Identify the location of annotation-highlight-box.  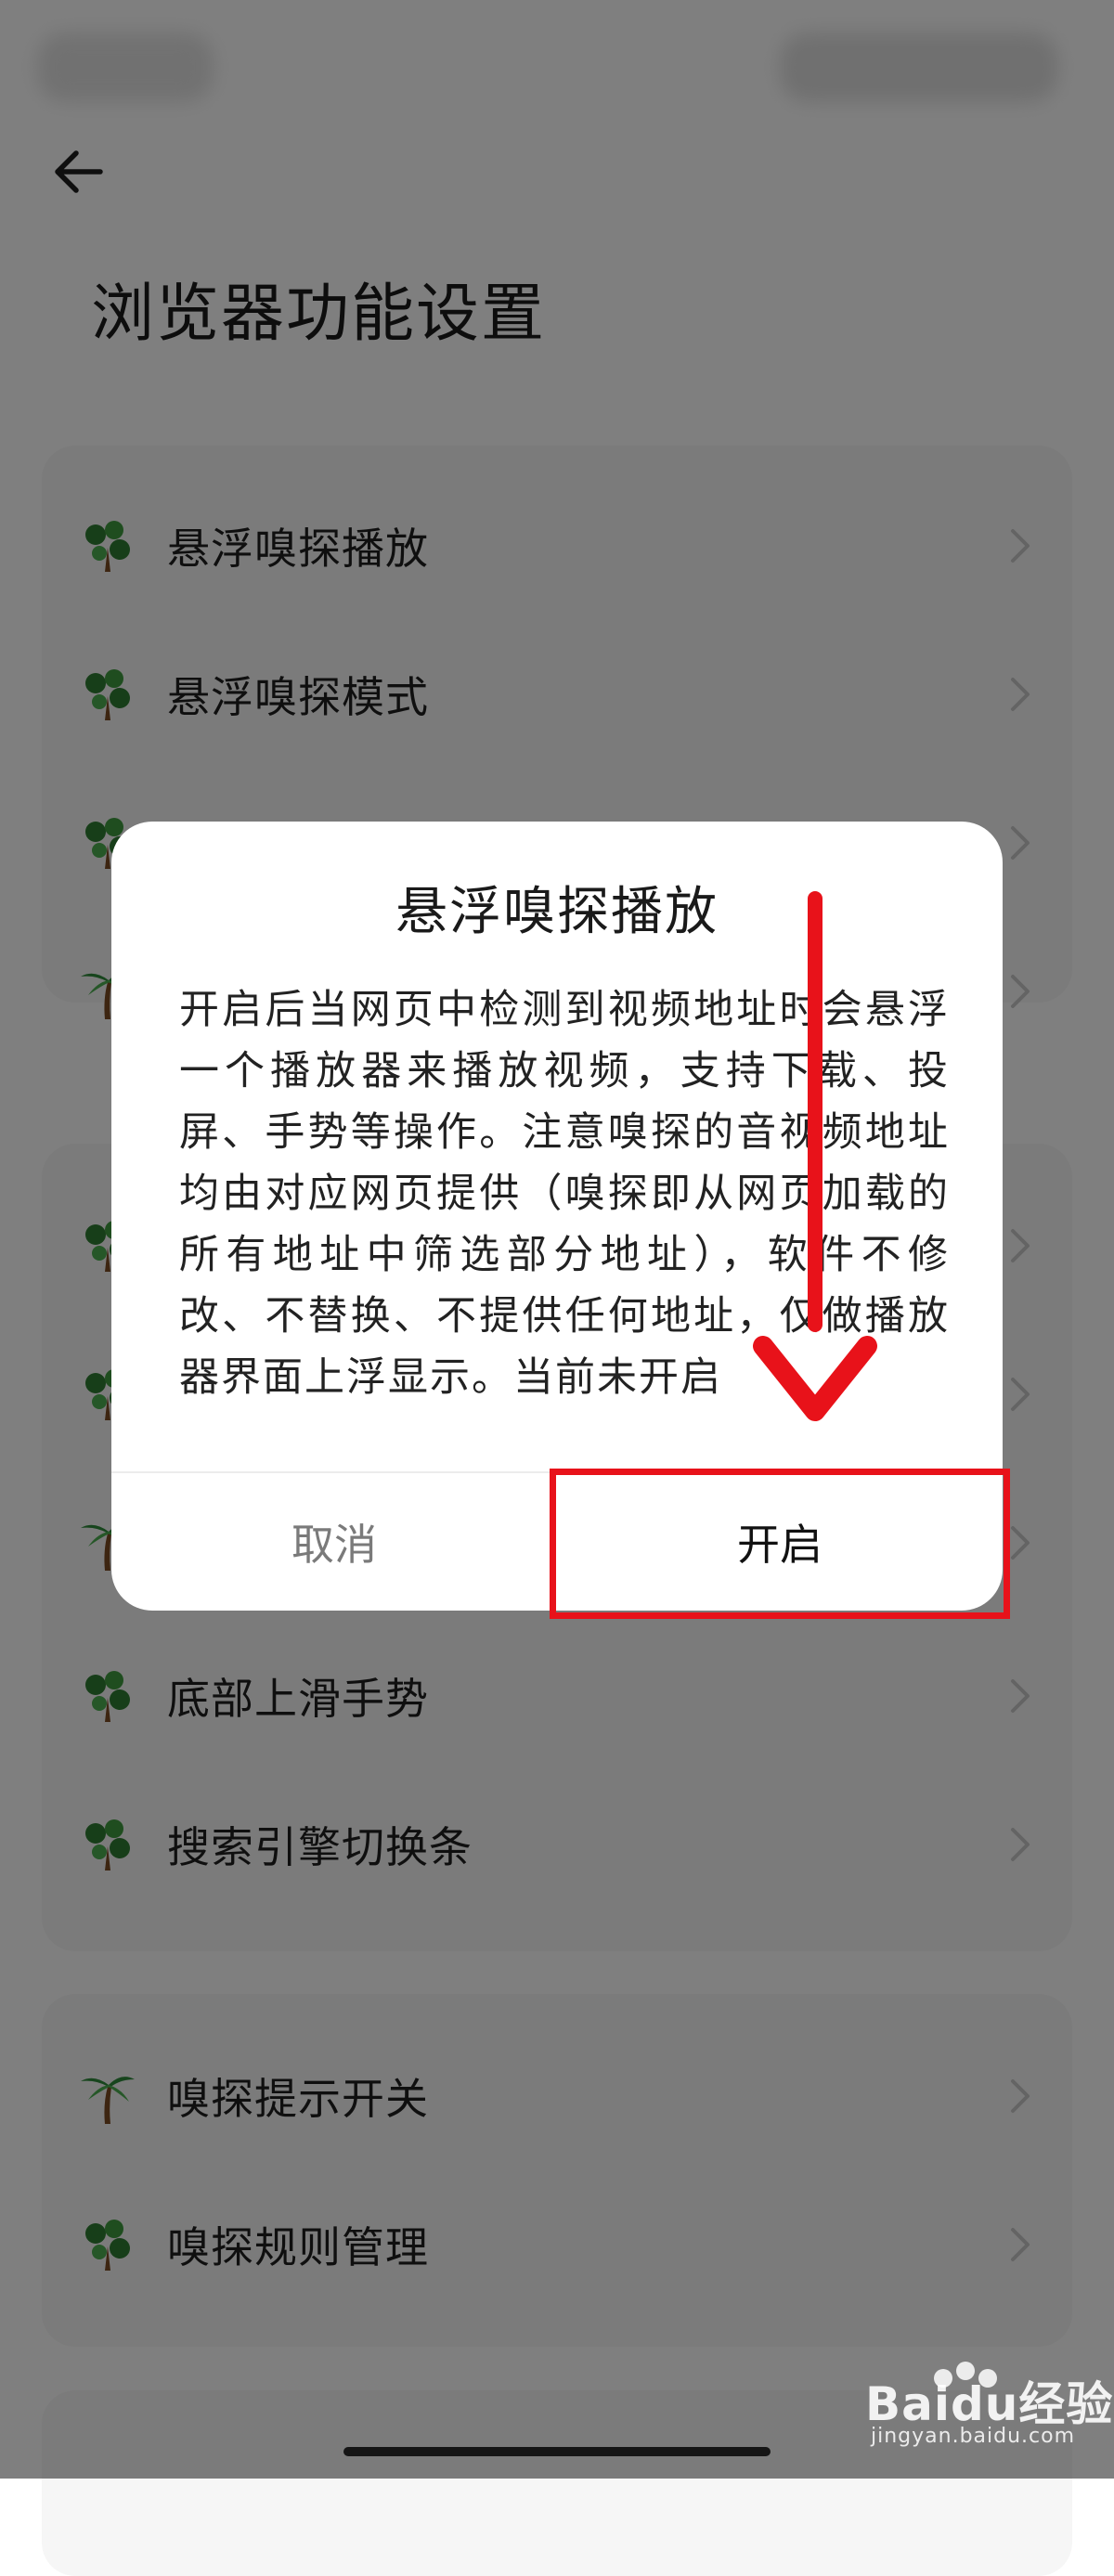
(780, 1544).